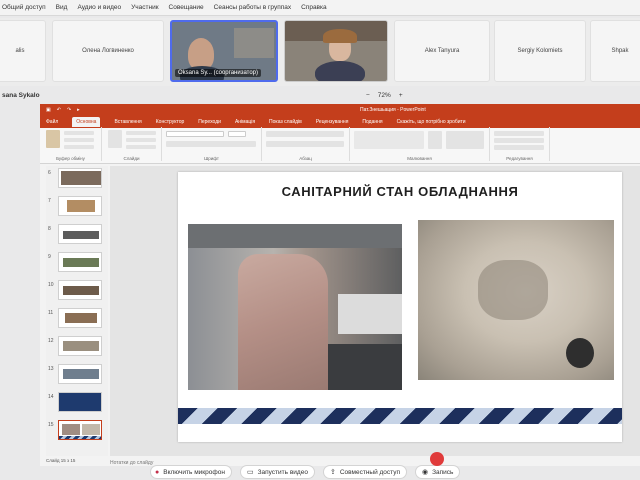 This screenshot has width=640, height=480. I want to click on participant-name: Shpak, so click(620, 51).